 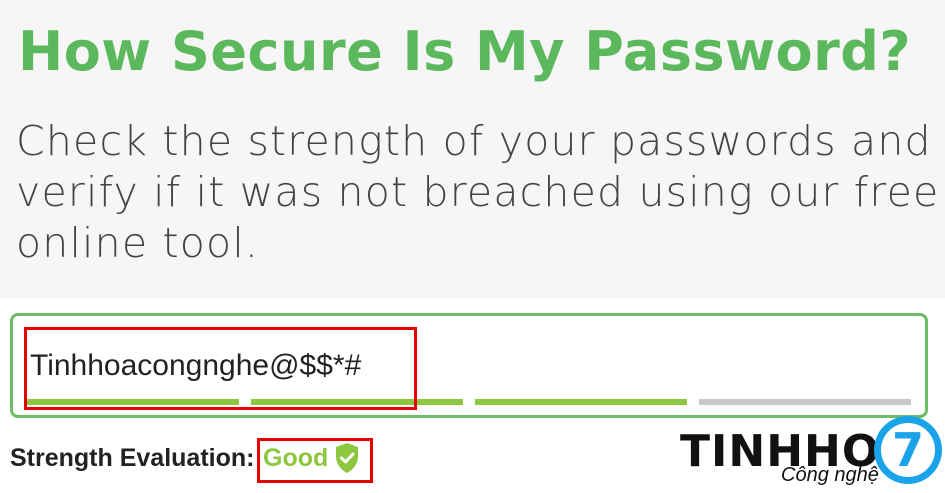 I want to click on logo-badge-icon: 7, so click(x=908, y=450).